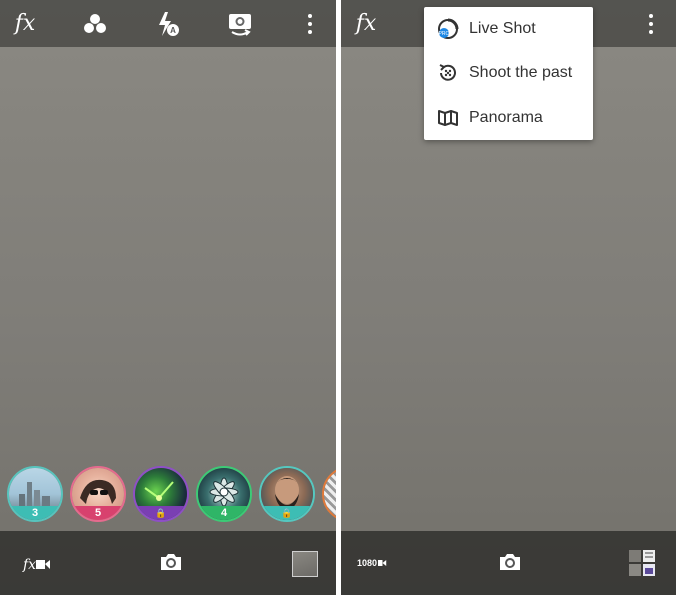  Describe the element at coordinates (224, 494) in the screenshot. I see `filter-thumb-kaleidoscope: 4` at that location.